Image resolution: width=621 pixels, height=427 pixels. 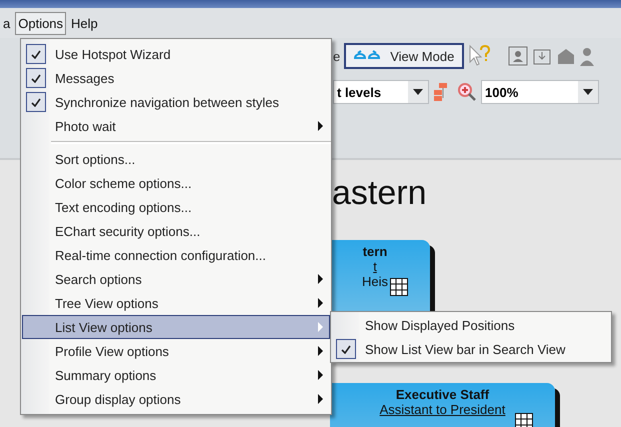 What do you see at coordinates (540, 92) in the screenshot?
I see `zoom-dropdown: 100%` at bounding box center [540, 92].